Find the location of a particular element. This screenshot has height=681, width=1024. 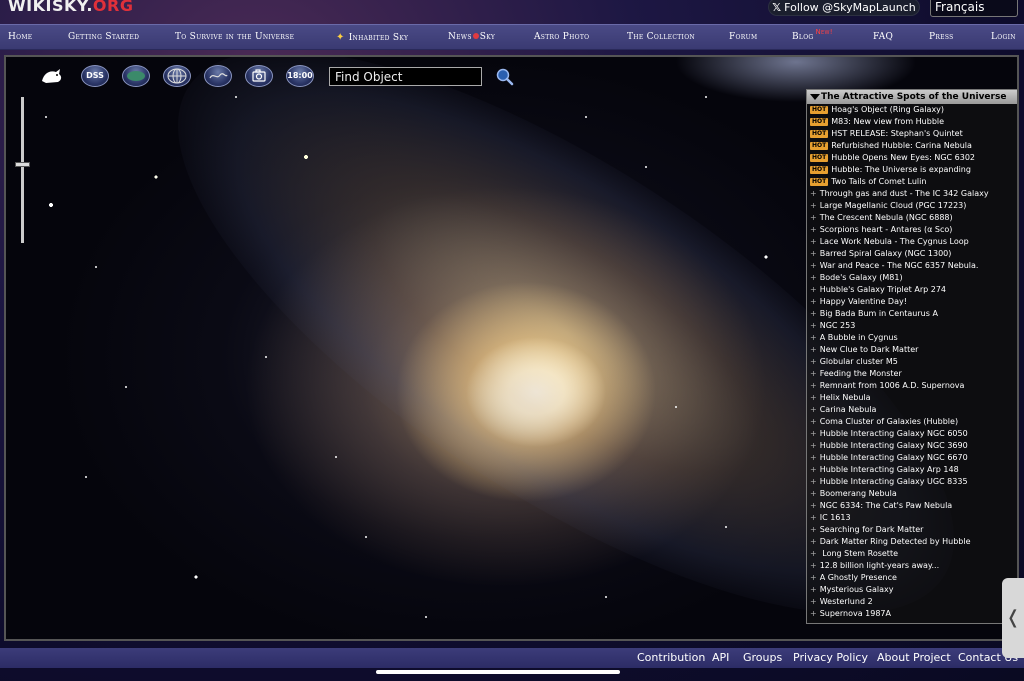

spot-list-item: + Big Bada Bum in Centaurus A is located at coordinates (912, 314).